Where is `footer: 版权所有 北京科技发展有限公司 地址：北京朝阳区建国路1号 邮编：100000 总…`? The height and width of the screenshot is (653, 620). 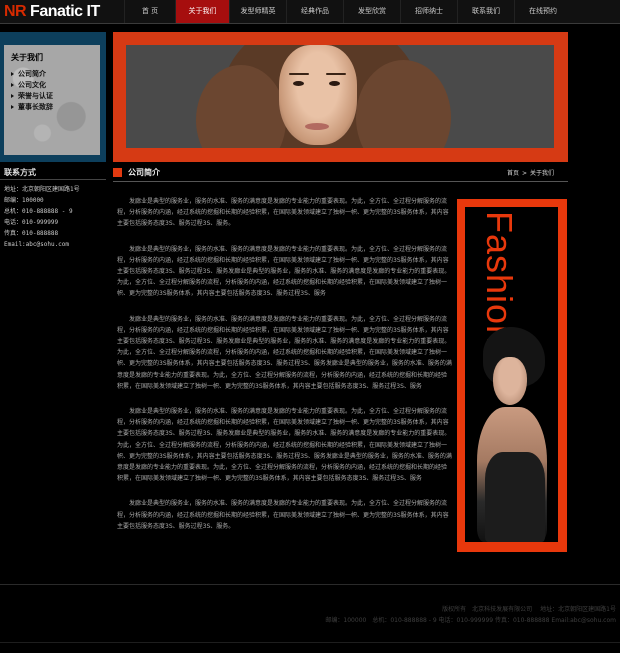
footer: 版权所有 北京科技发展有限公司 地址：北京朝阳区建国路1号 邮编：100000 总… is located at coordinates (470, 615).